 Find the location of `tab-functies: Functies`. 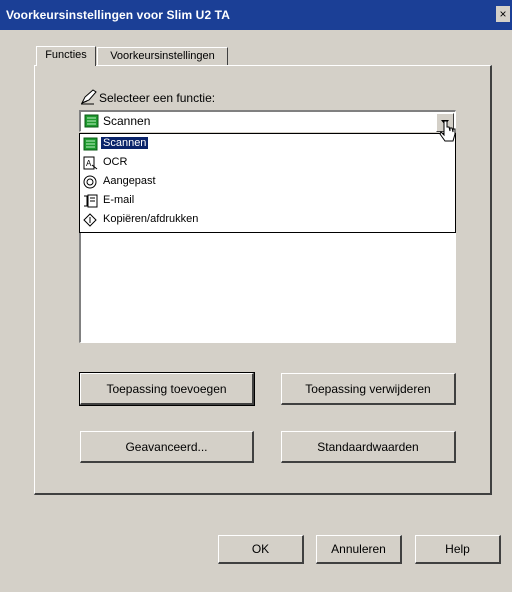

tab-functies: Functies is located at coordinates (66, 56).